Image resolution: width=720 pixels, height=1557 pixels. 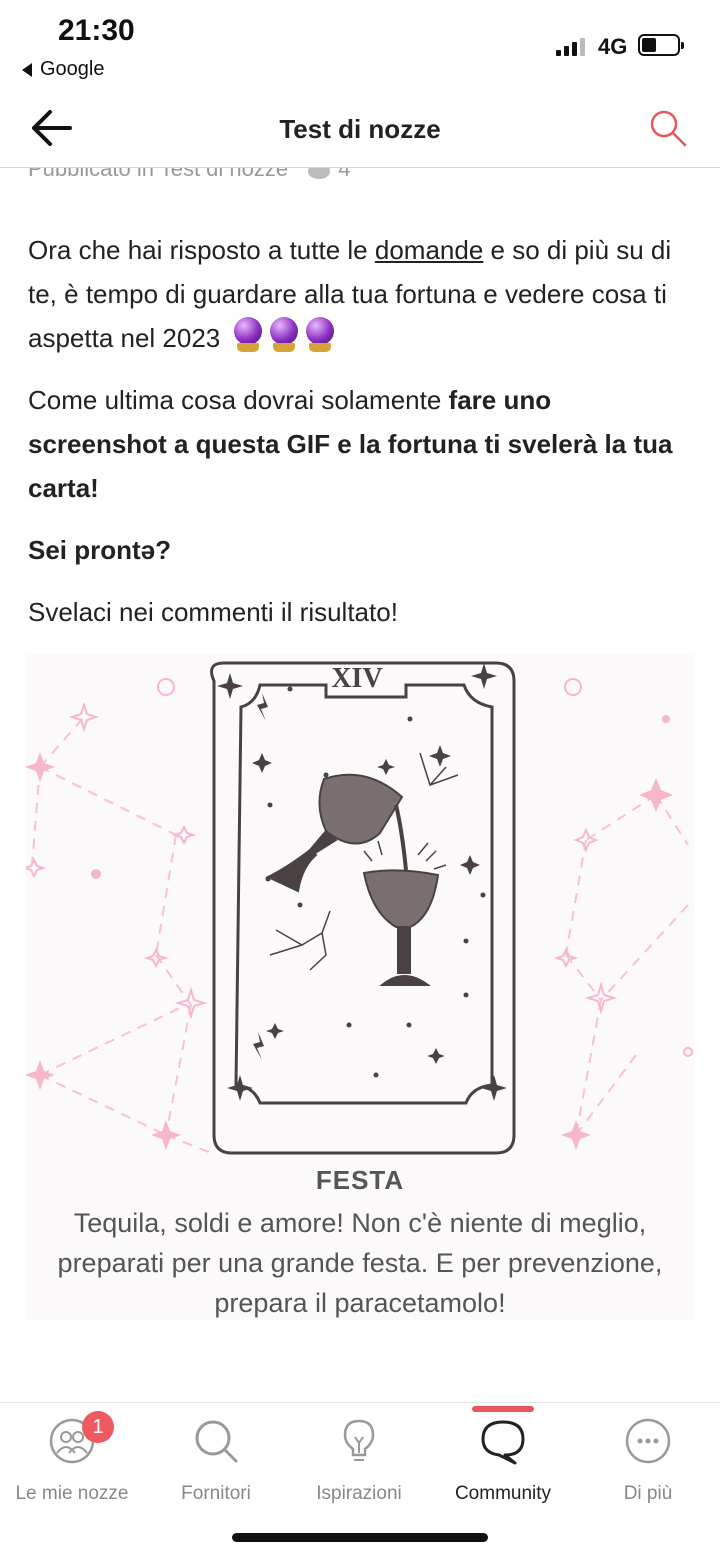 I want to click on ready-question: Sei prontə?, so click(x=100, y=550).